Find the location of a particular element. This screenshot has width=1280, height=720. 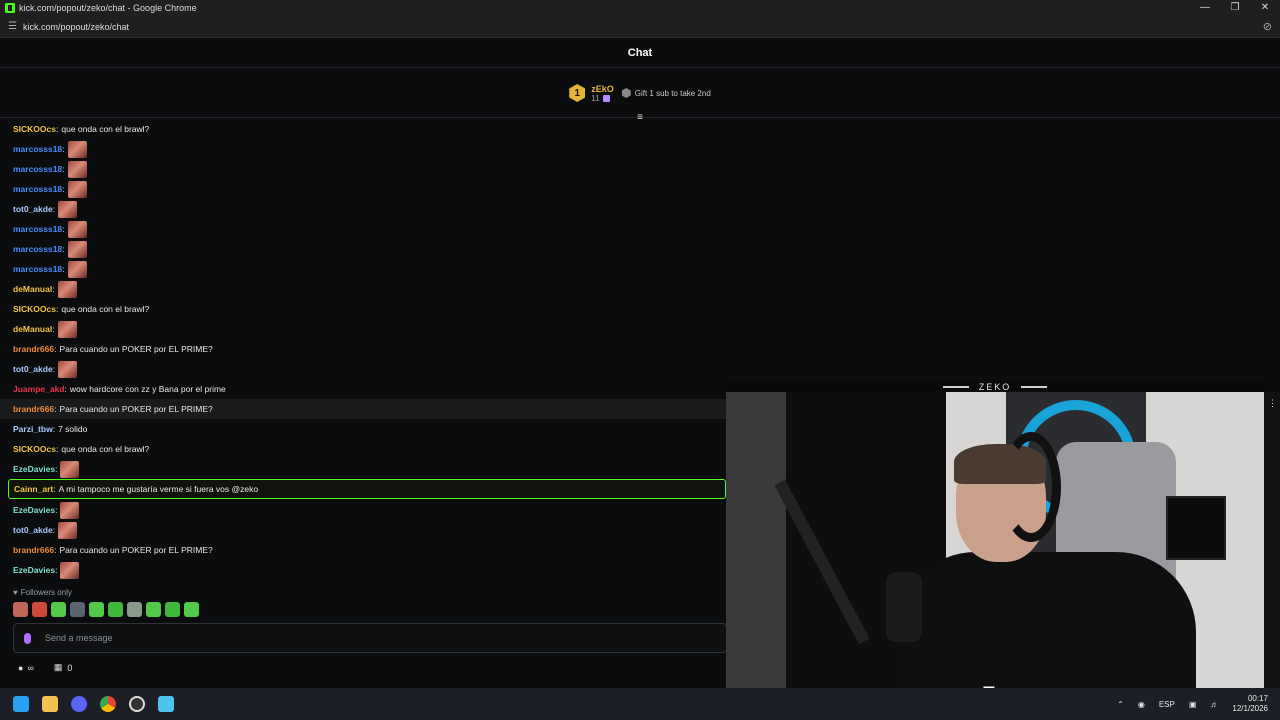

notepad-icon is located at coordinates (166, 704).